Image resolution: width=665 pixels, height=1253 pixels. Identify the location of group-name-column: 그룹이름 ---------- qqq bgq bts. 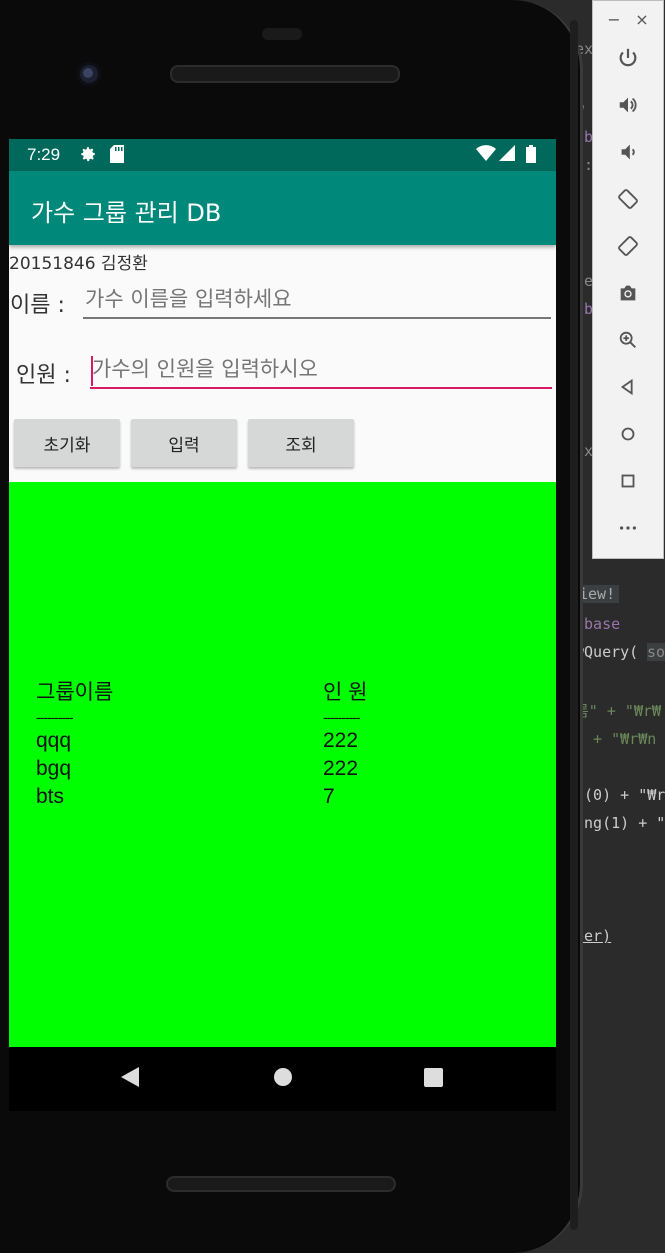
(74, 745).